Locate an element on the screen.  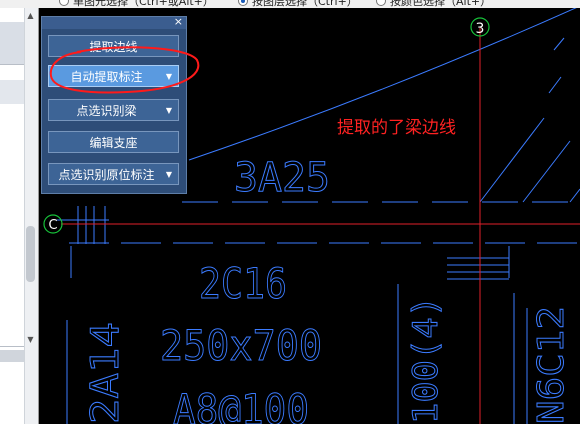
axis-label-3: 3 is located at coordinates (480, 29).